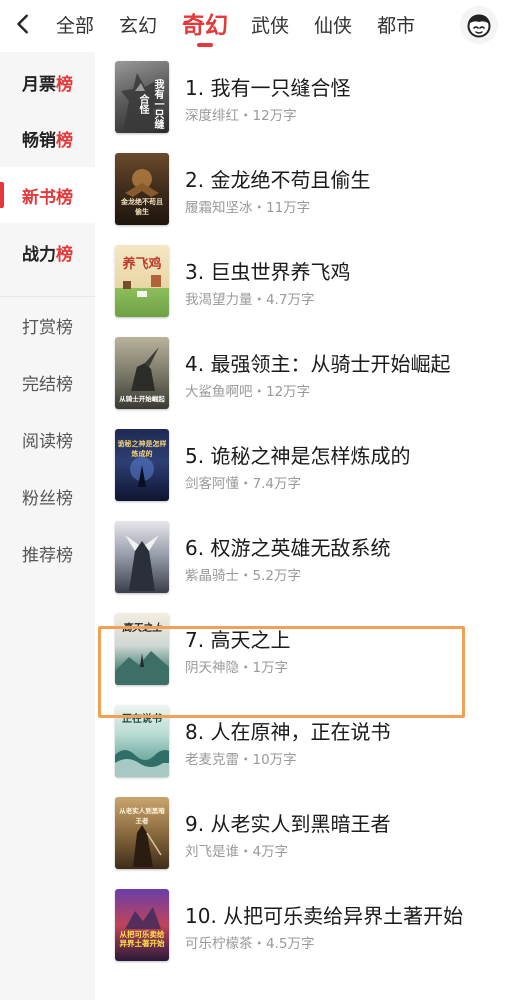  I want to click on book-cover: 我有一只缝合怪, so click(142, 97).